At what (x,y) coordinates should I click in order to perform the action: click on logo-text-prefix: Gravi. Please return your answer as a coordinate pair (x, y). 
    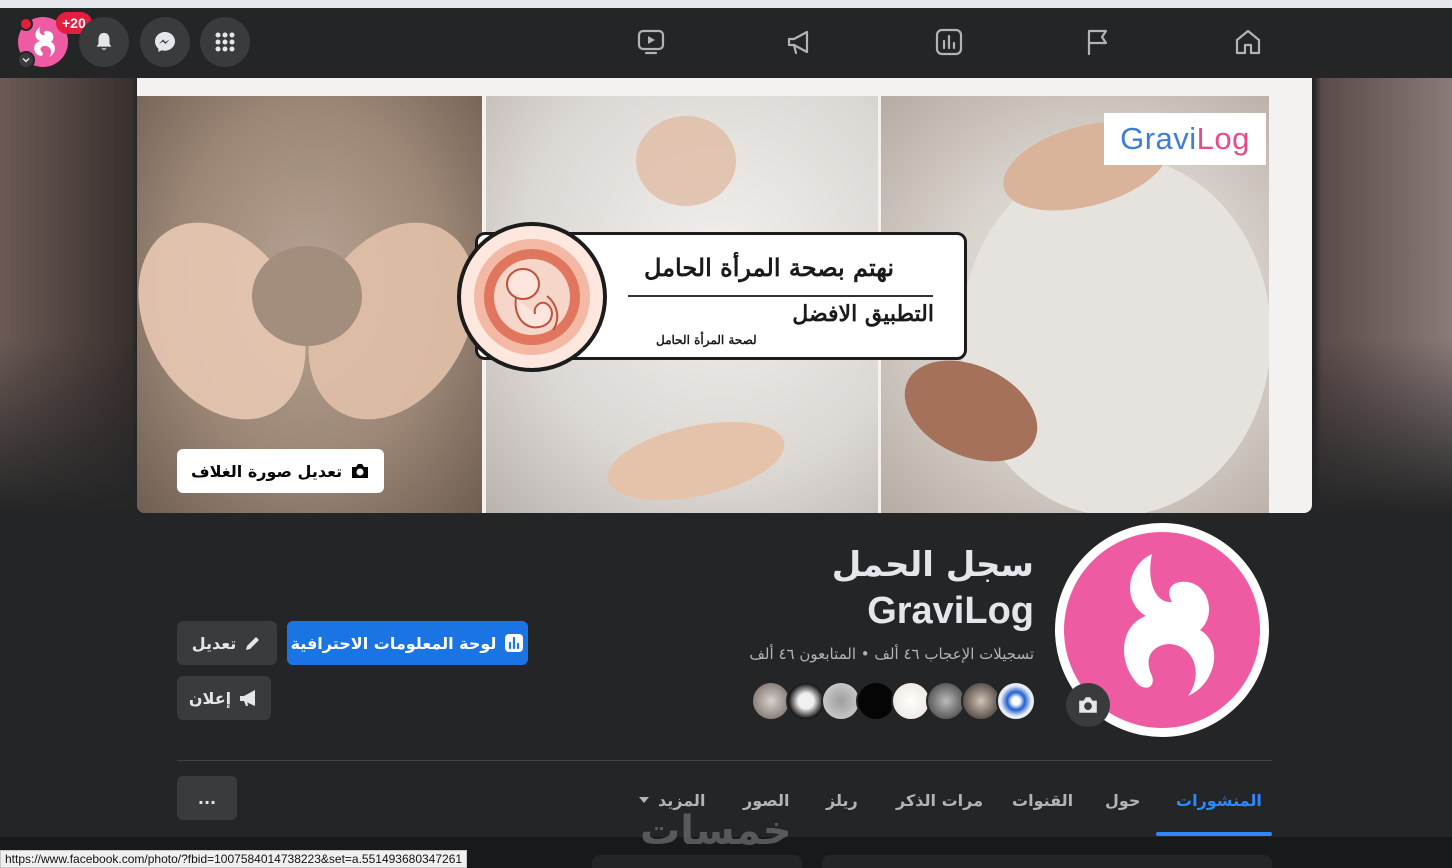
    Looking at the image, I should click on (1158, 138).